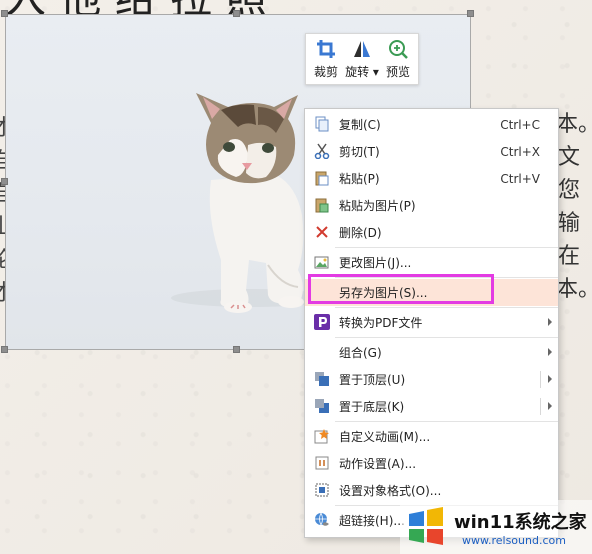 This screenshot has height=554, width=592. Describe the element at coordinates (322, 178) in the screenshot. I see `paste-icon` at that location.